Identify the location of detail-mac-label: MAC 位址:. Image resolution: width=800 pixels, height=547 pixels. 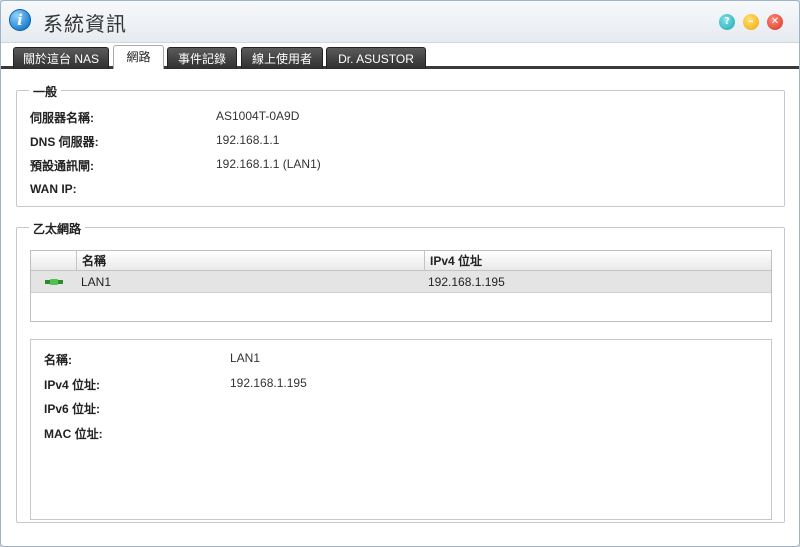
(73, 434).